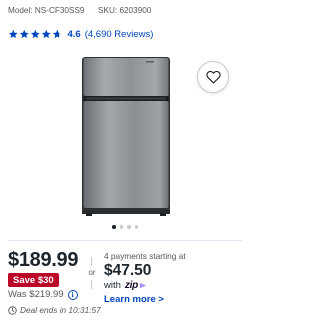 Image resolution: width=320 pixels, height=322 pixels. I want to click on with-label: with, so click(112, 285).